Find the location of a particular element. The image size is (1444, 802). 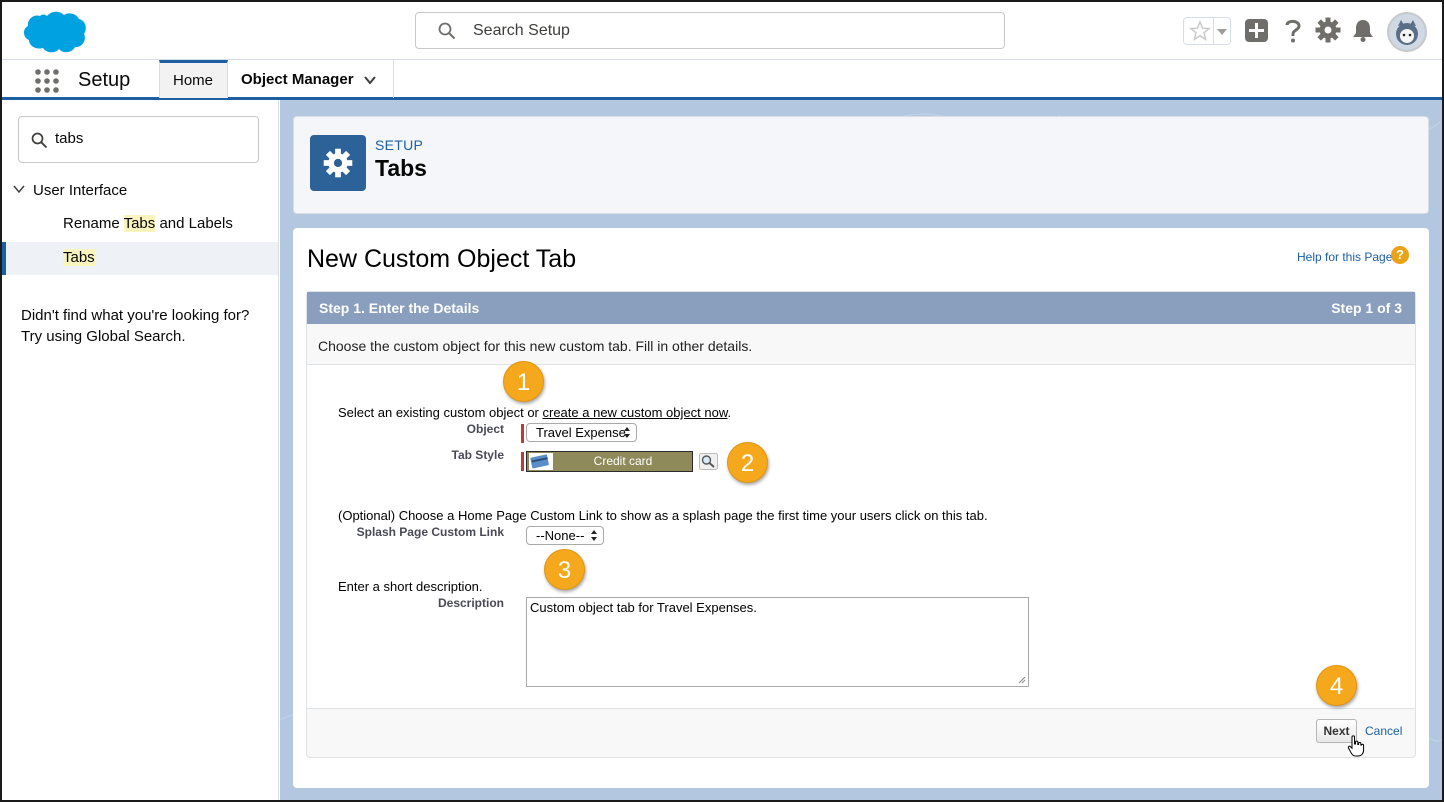

help-icon: ? is located at coordinates (1400, 255).